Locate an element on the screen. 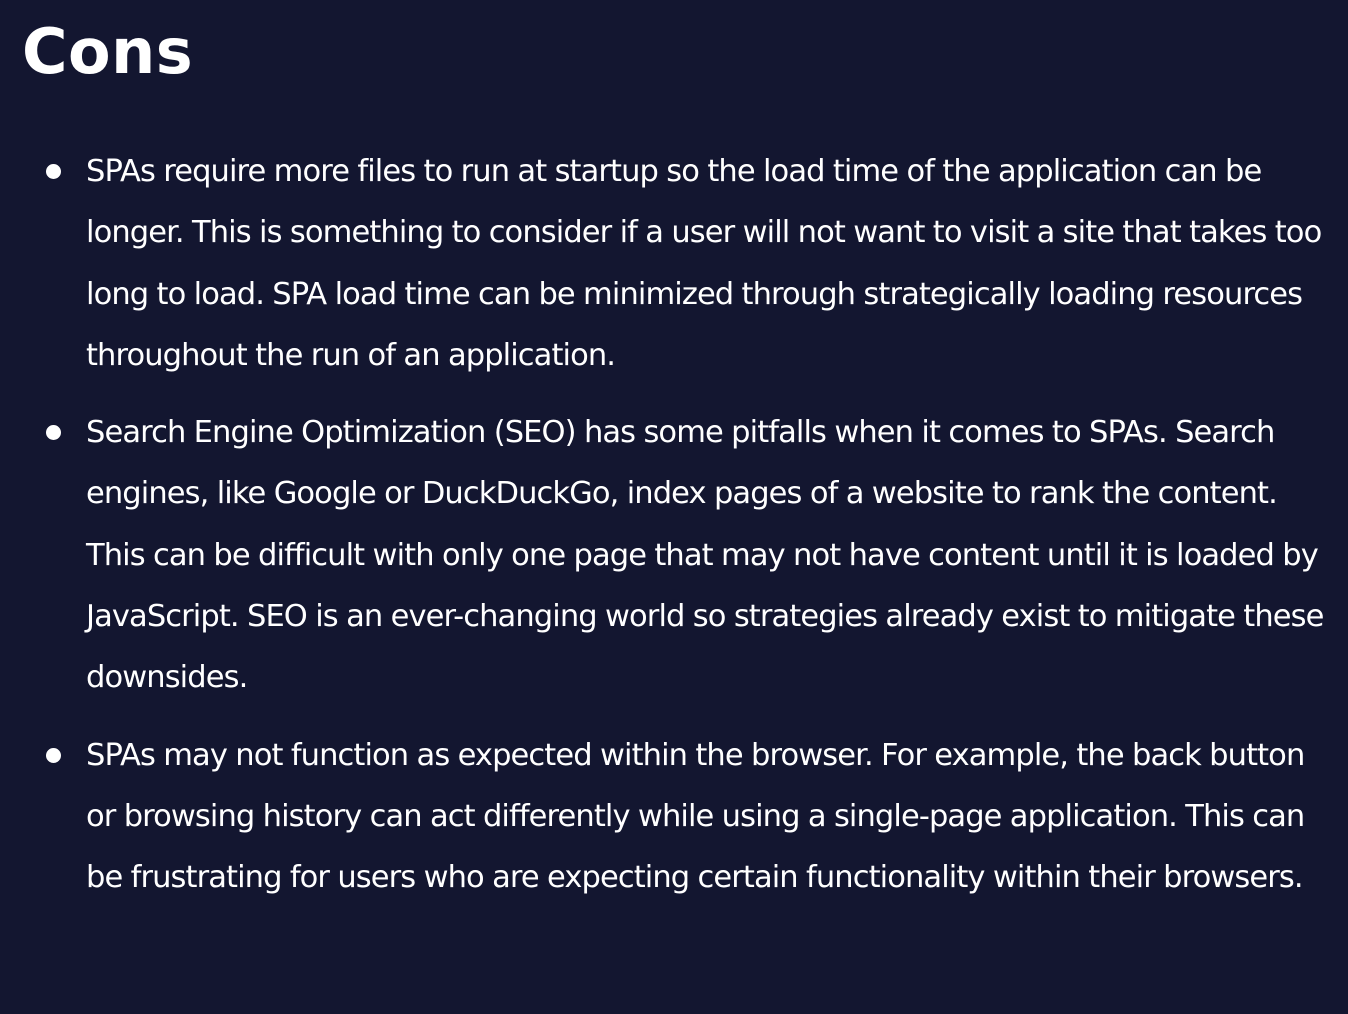 Image resolution: width=1348 pixels, height=1014 pixels. section-heading: Cons is located at coordinates (108, 51).